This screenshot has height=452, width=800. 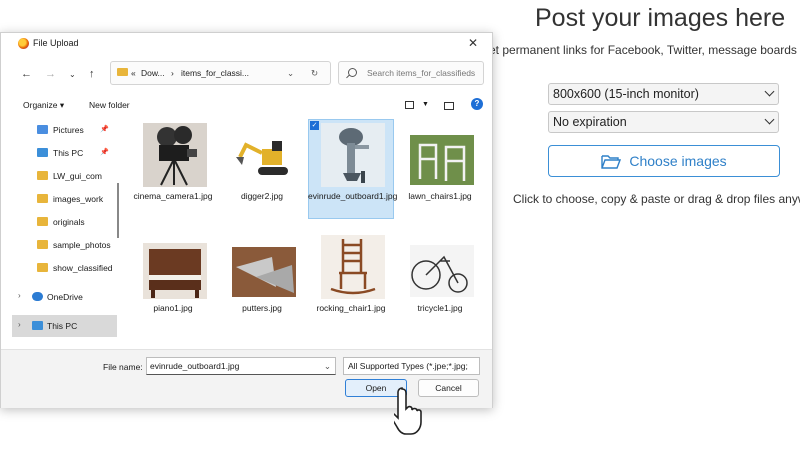 I want to click on file-name: tricycle1.jpg, so click(x=440, y=308).